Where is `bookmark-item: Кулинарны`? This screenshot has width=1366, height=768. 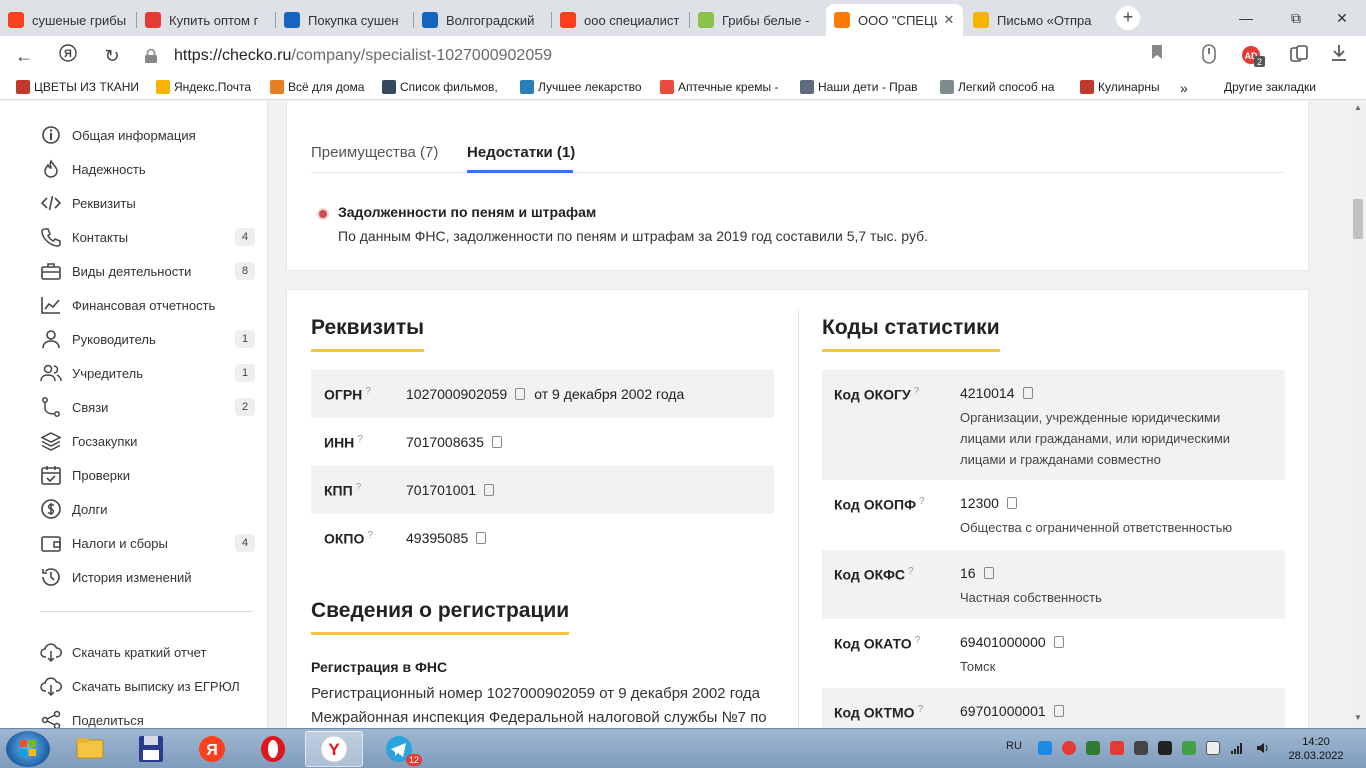 bookmark-item: Кулинарны is located at coordinates (1124, 87).